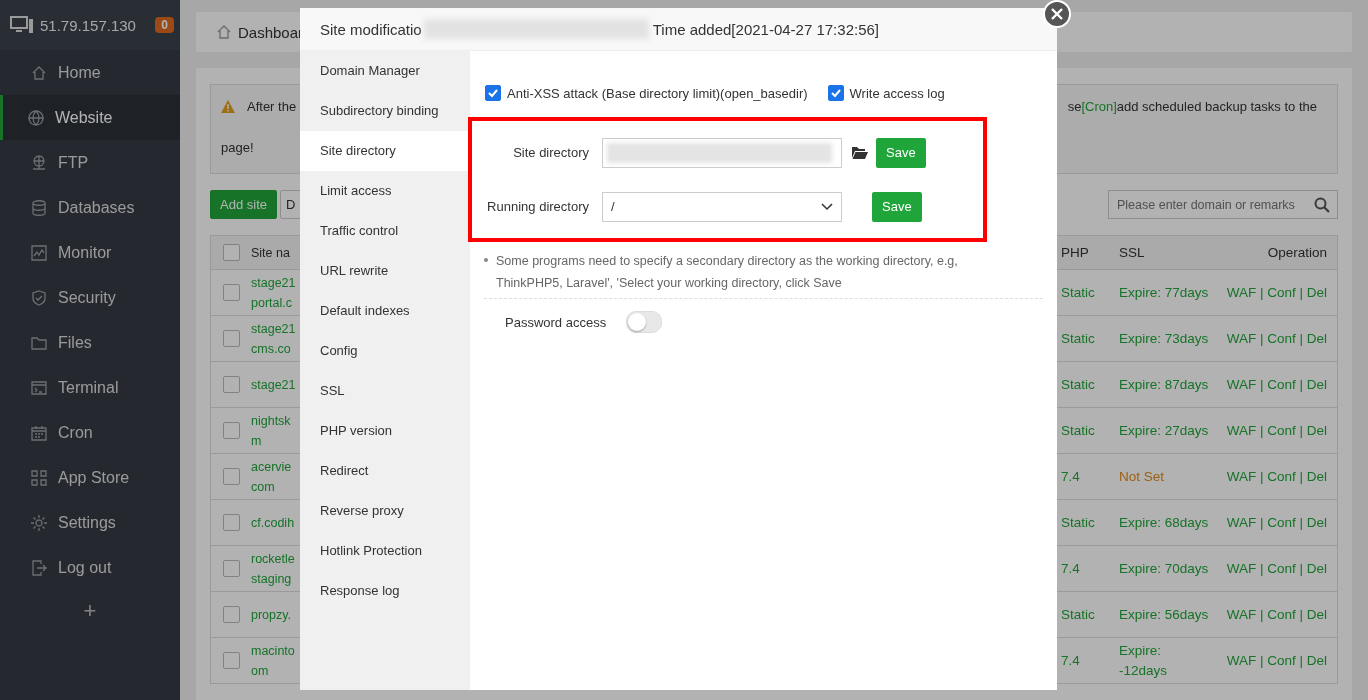  Describe the element at coordinates (1075, 252) in the screenshot. I see `column-header: PHP` at that location.